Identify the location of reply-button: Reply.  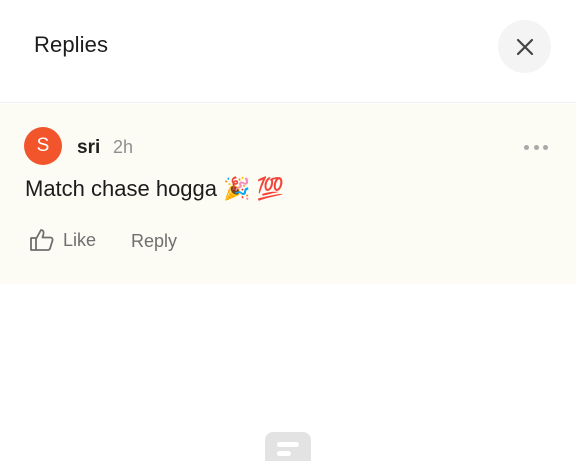
(154, 241).